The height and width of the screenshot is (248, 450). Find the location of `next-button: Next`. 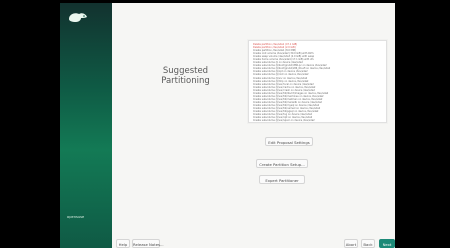

next-button: Next is located at coordinates (387, 243).